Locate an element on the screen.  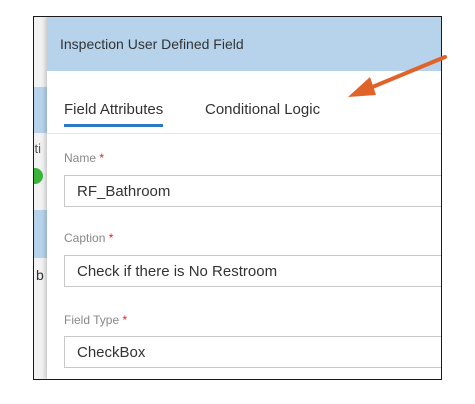
background-page: cti b is located at coordinates (40, 198).